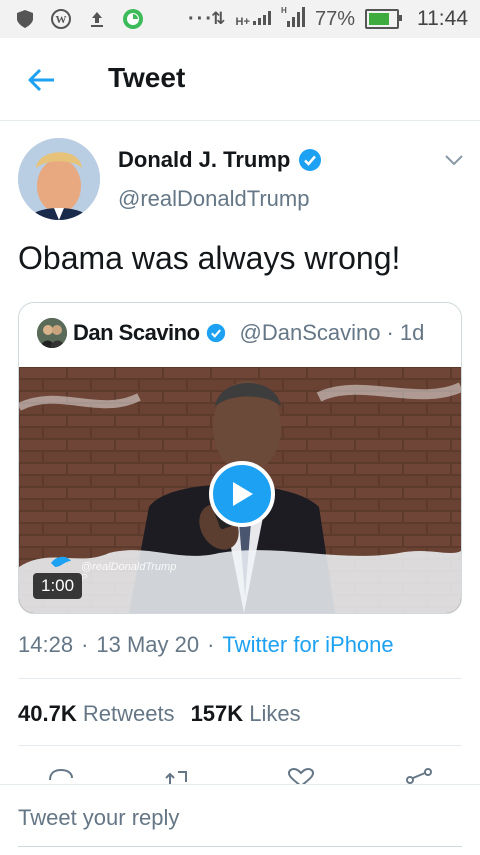 The width and height of the screenshot is (480, 855). I want to click on likes-label: Likes, so click(275, 713).